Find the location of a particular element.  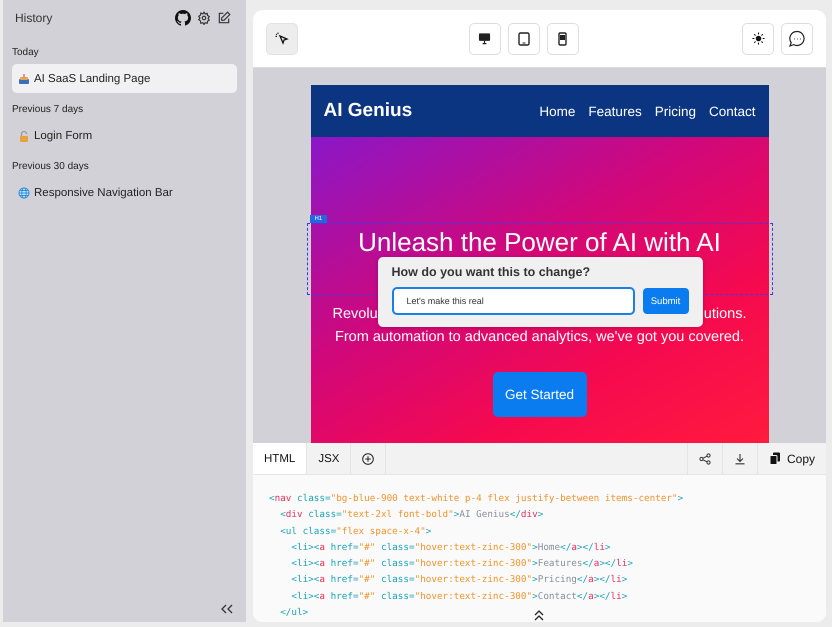

cursor-icon is located at coordinates (282, 39).